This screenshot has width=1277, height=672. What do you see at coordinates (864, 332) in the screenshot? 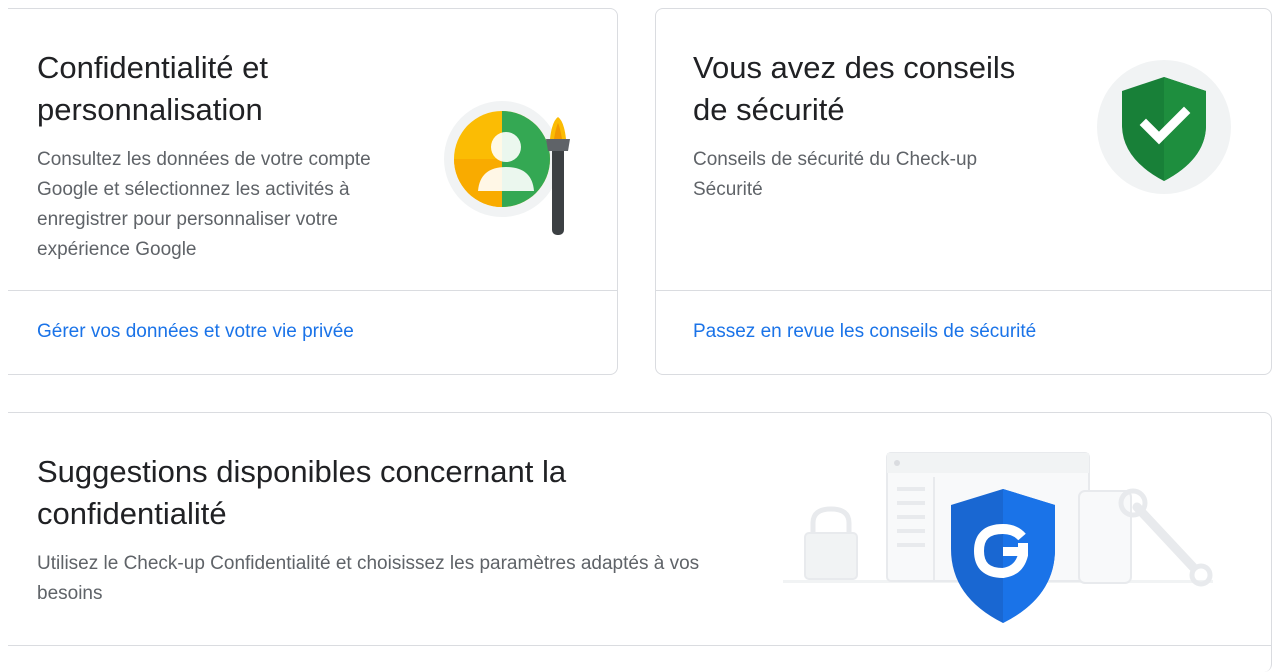
I see `review-security-tips-link: Passez en revue les conseils de sécurité` at bounding box center [864, 332].